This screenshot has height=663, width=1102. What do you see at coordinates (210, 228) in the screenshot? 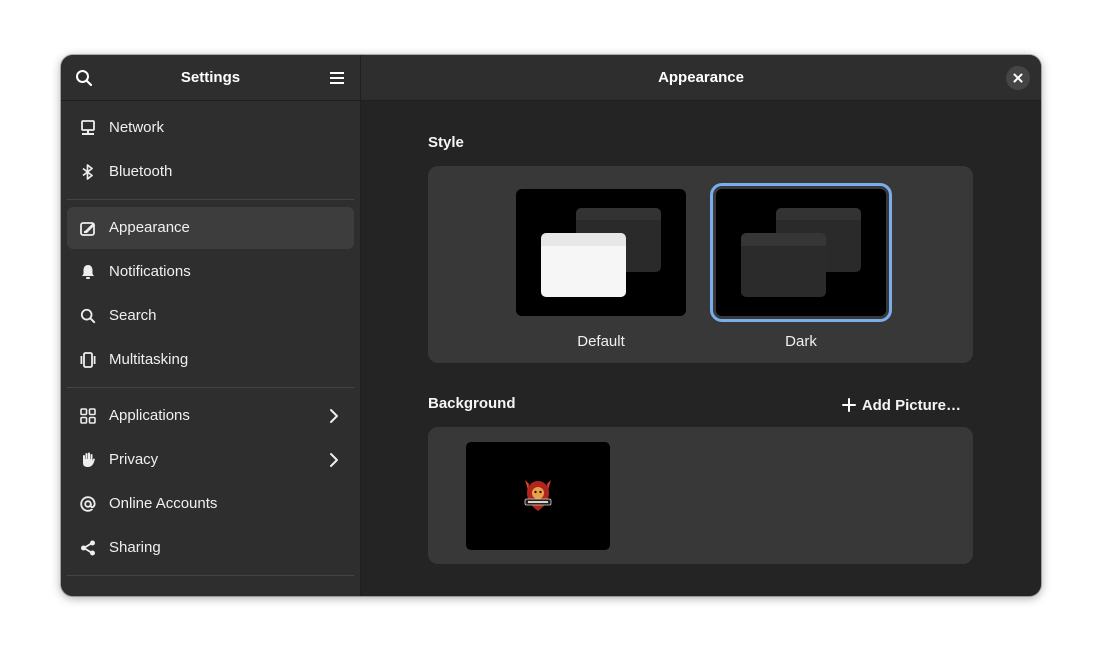
I see `sidebar-item-appearance: Appearance` at bounding box center [210, 228].